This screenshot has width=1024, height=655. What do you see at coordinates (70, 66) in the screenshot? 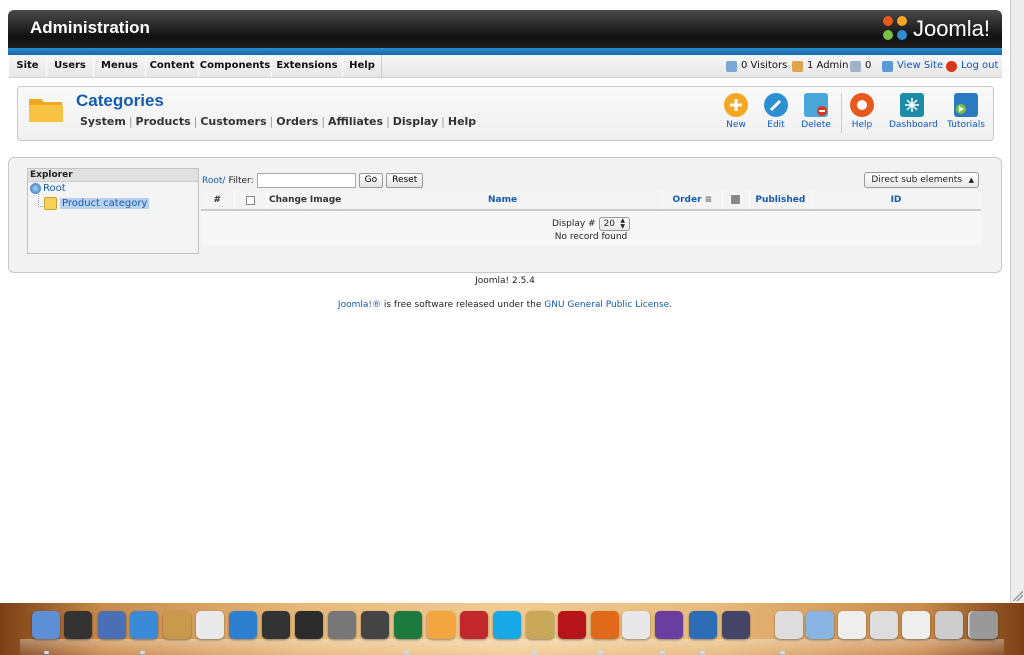
I see `menu-users: Users` at bounding box center [70, 66].